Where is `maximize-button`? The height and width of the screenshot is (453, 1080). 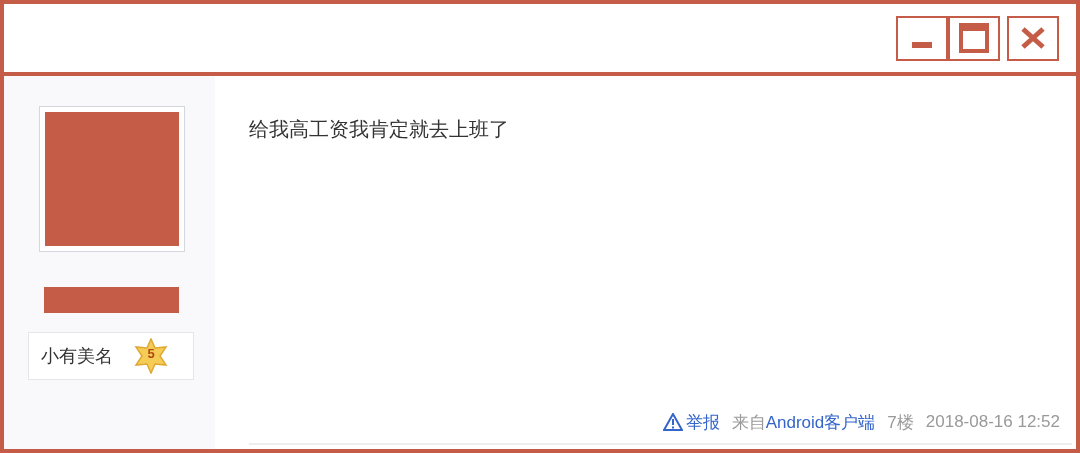
maximize-button is located at coordinates (974, 38).